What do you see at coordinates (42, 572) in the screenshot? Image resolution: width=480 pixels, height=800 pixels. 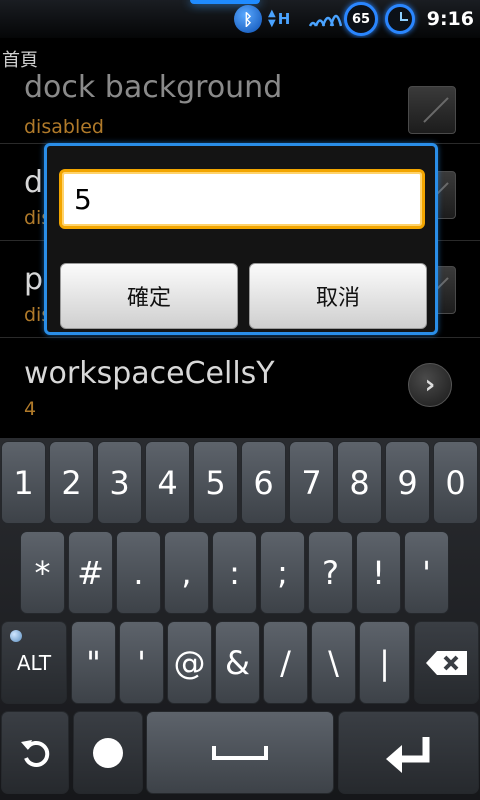 I see `key-asterisk: *` at bounding box center [42, 572].